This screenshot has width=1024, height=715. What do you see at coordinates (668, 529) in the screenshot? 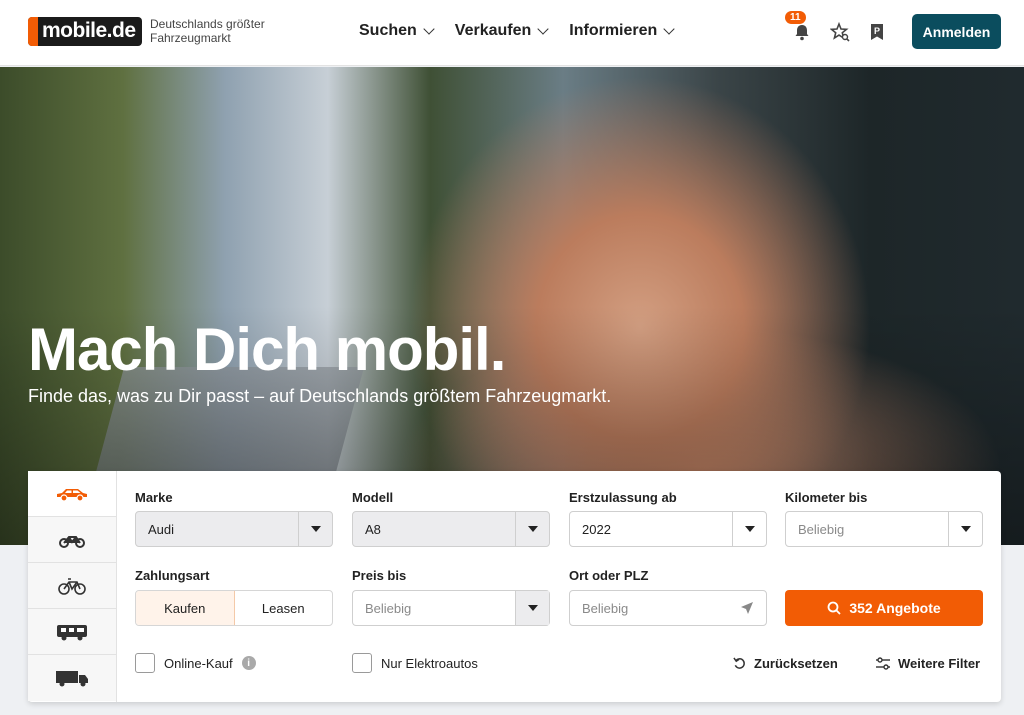
I see `erstzulassung-select: 2022` at bounding box center [668, 529].